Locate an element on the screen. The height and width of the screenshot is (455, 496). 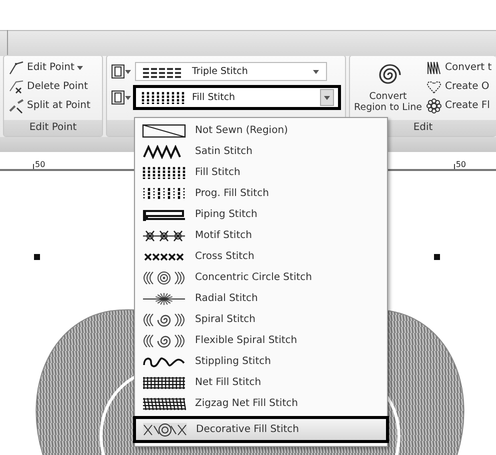
ribbon-button: Split at Point is located at coordinates (49, 105).